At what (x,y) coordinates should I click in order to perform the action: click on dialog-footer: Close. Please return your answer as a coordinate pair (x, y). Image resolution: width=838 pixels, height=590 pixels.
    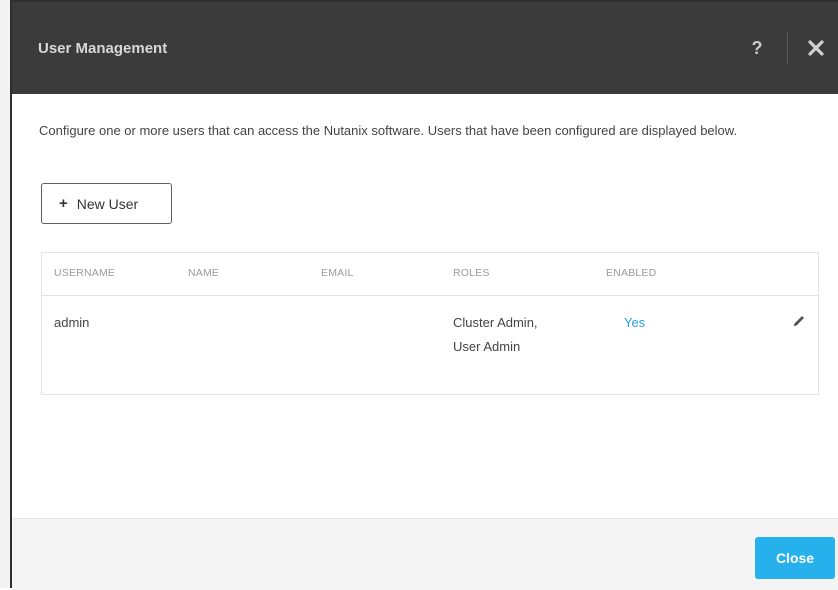
    Looking at the image, I should click on (425, 554).